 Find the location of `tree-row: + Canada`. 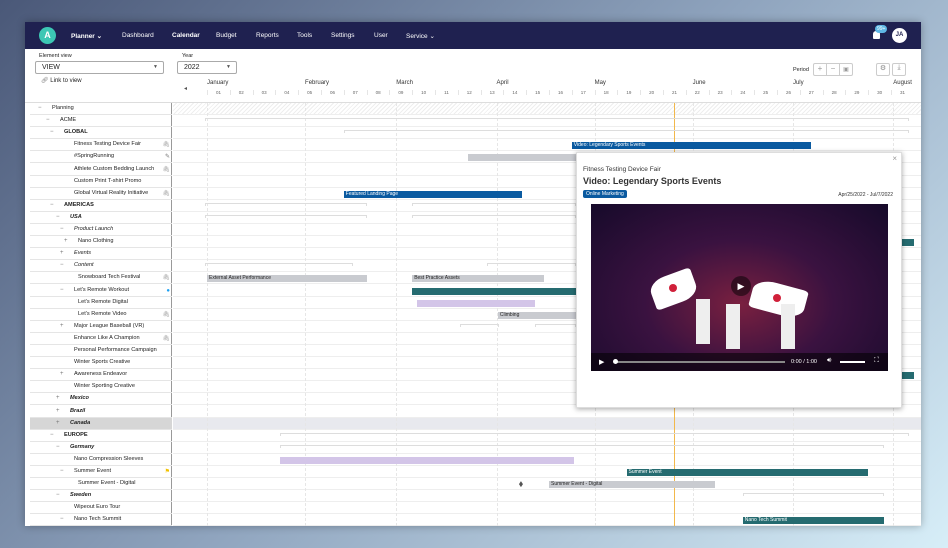

tree-row: + Canada is located at coordinates (101, 423).